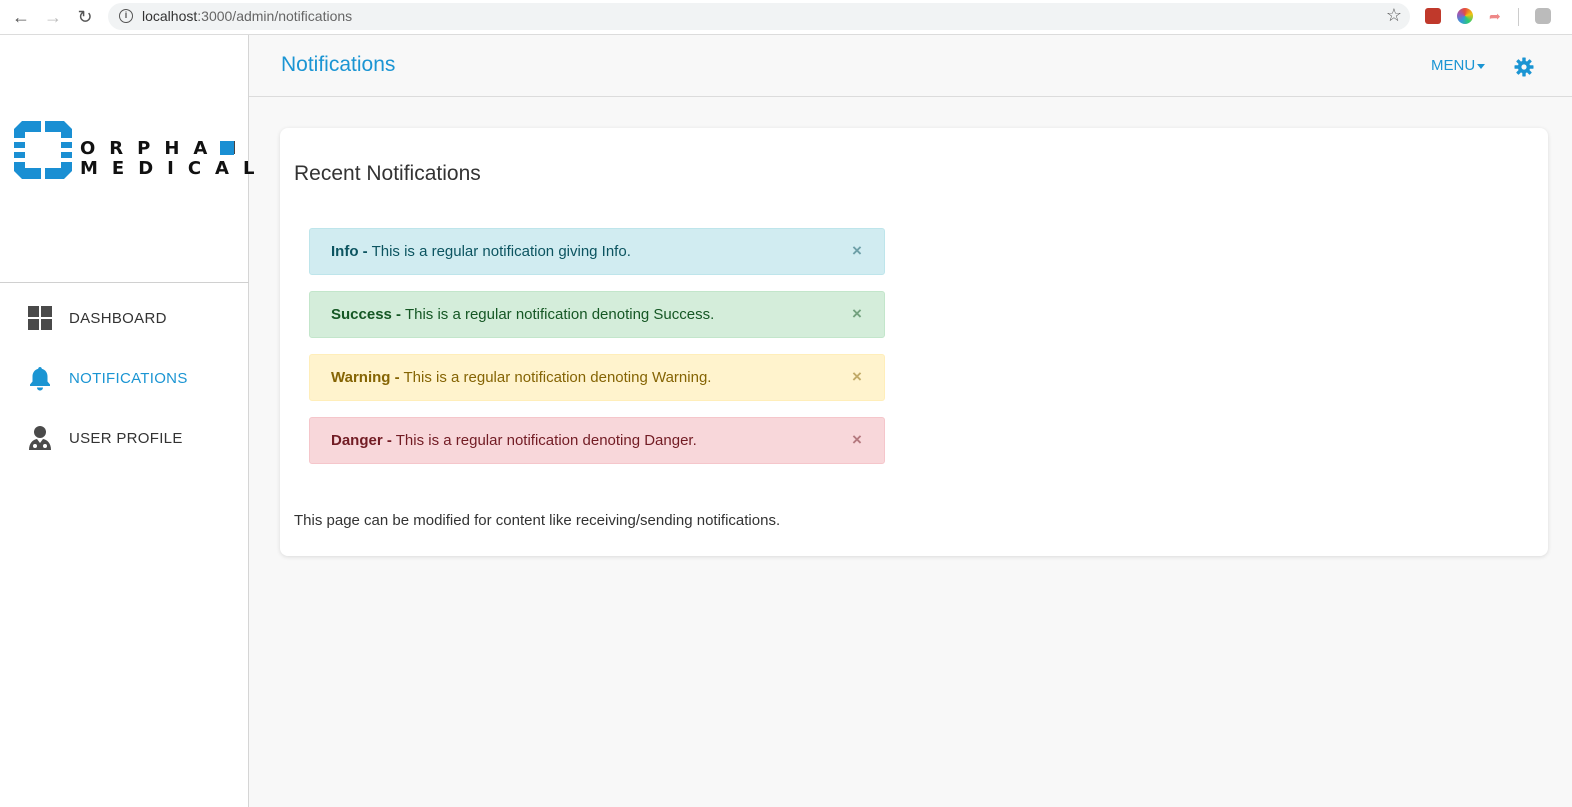 This screenshot has height=807, width=1572. What do you see at coordinates (1543, 16) in the screenshot?
I see `profile-avatar-icon` at bounding box center [1543, 16].